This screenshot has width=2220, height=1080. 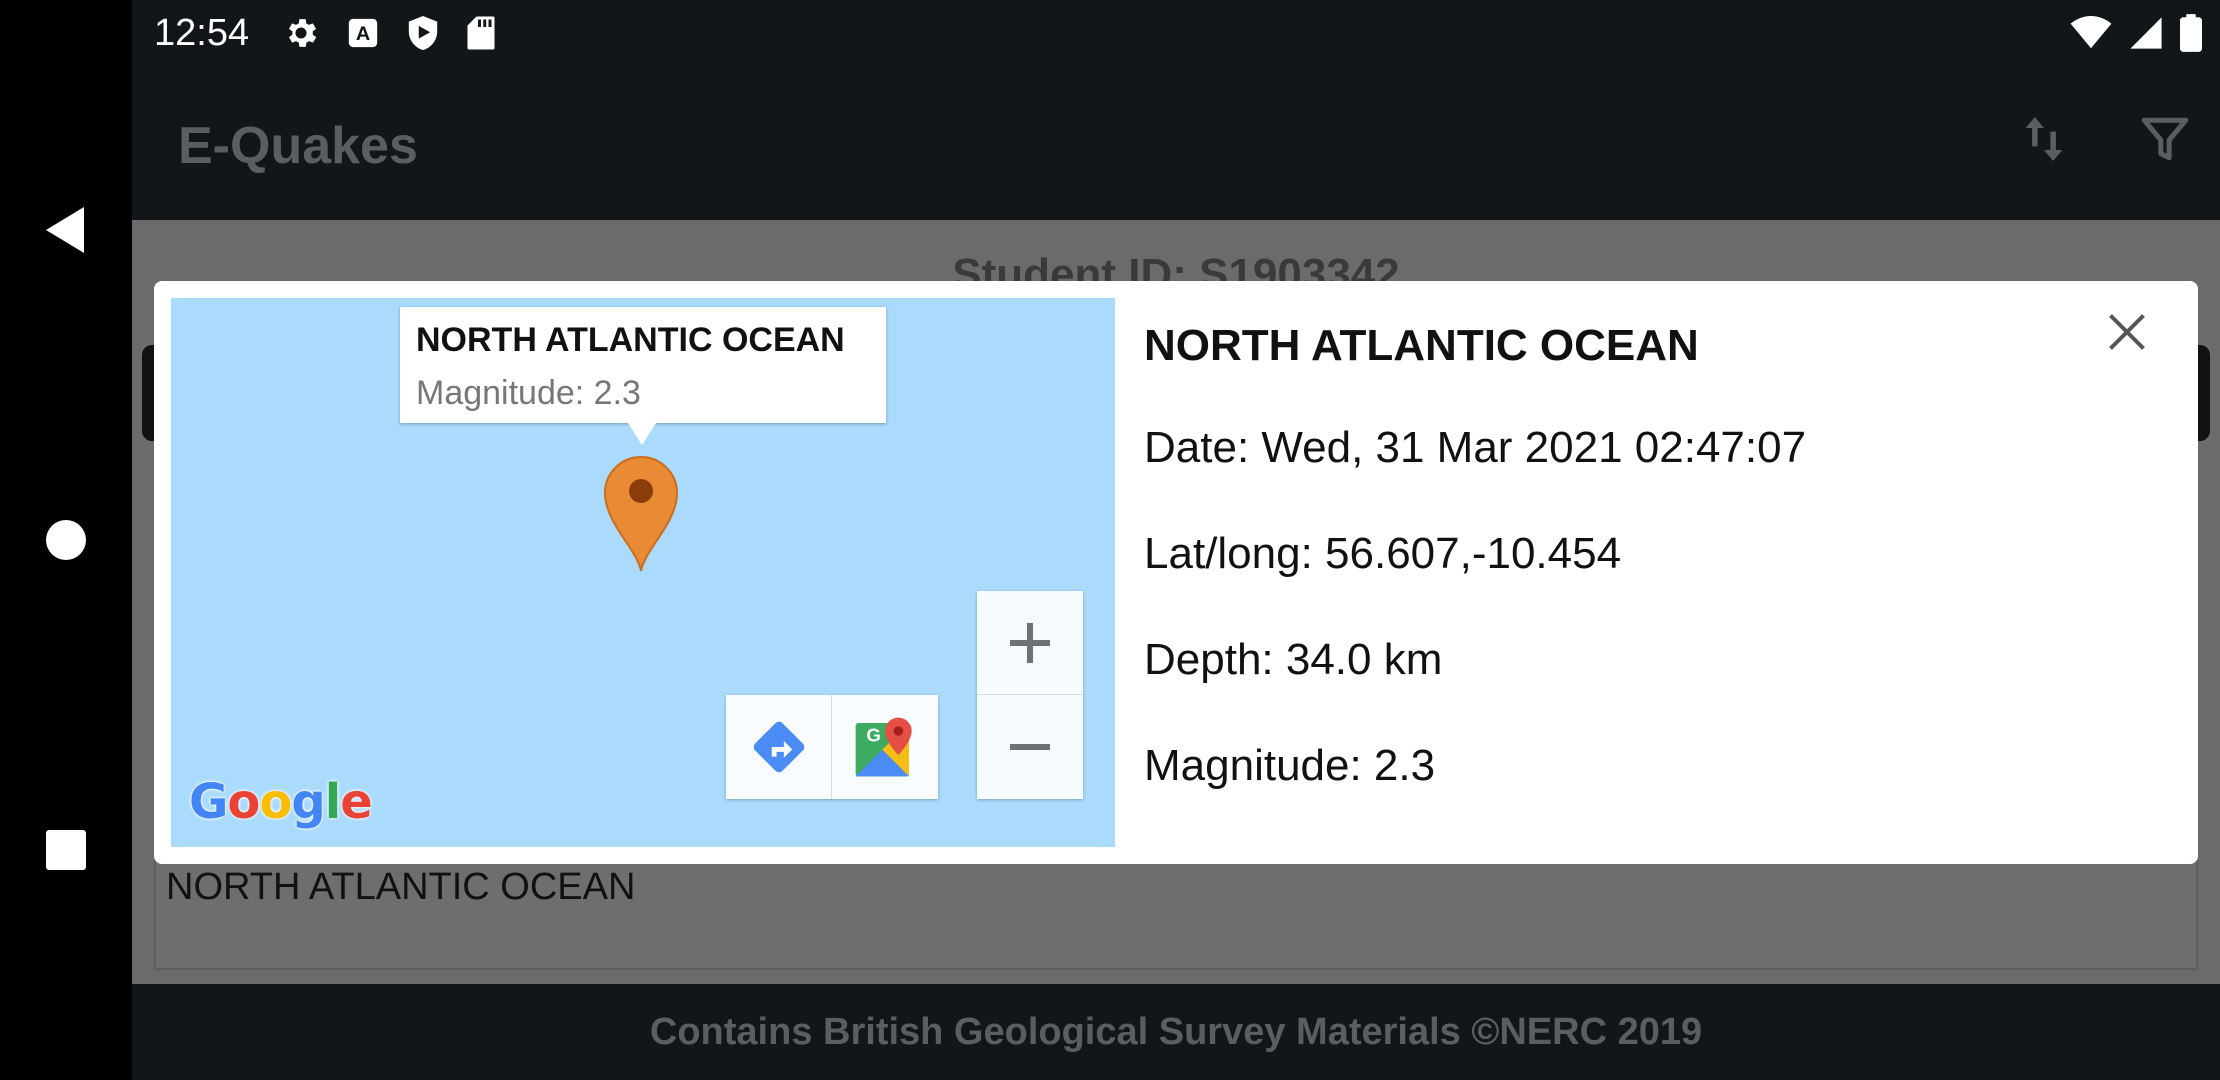 I want to click on google-maps-icon: G, so click(x=883, y=747).